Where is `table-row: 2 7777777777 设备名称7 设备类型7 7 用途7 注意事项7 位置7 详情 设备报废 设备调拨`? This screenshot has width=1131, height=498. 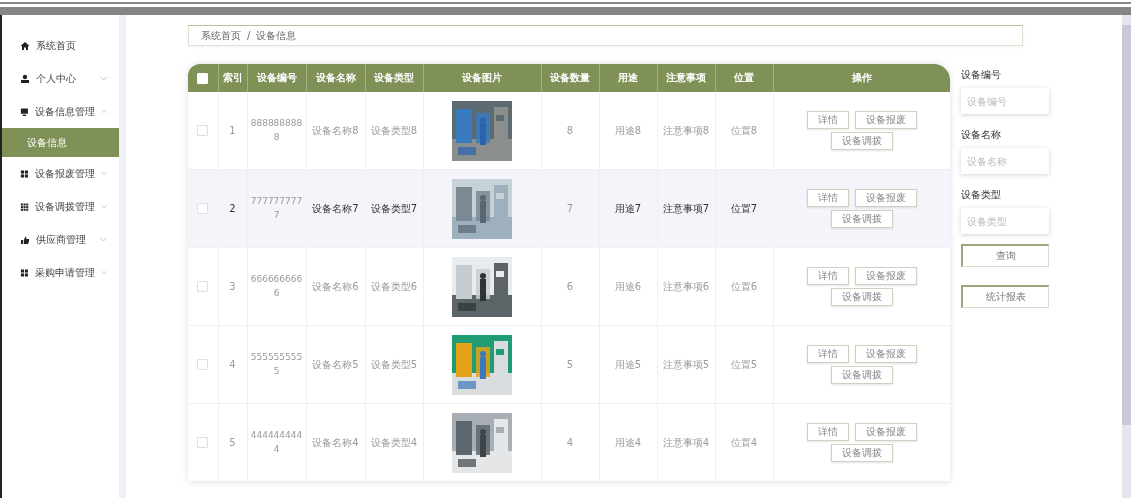 table-row: 2 7777777777 设备名称7 设备类型7 7 用途7 注意事项7 位置7 详情 设备报废 设备调拨 is located at coordinates (569, 208).